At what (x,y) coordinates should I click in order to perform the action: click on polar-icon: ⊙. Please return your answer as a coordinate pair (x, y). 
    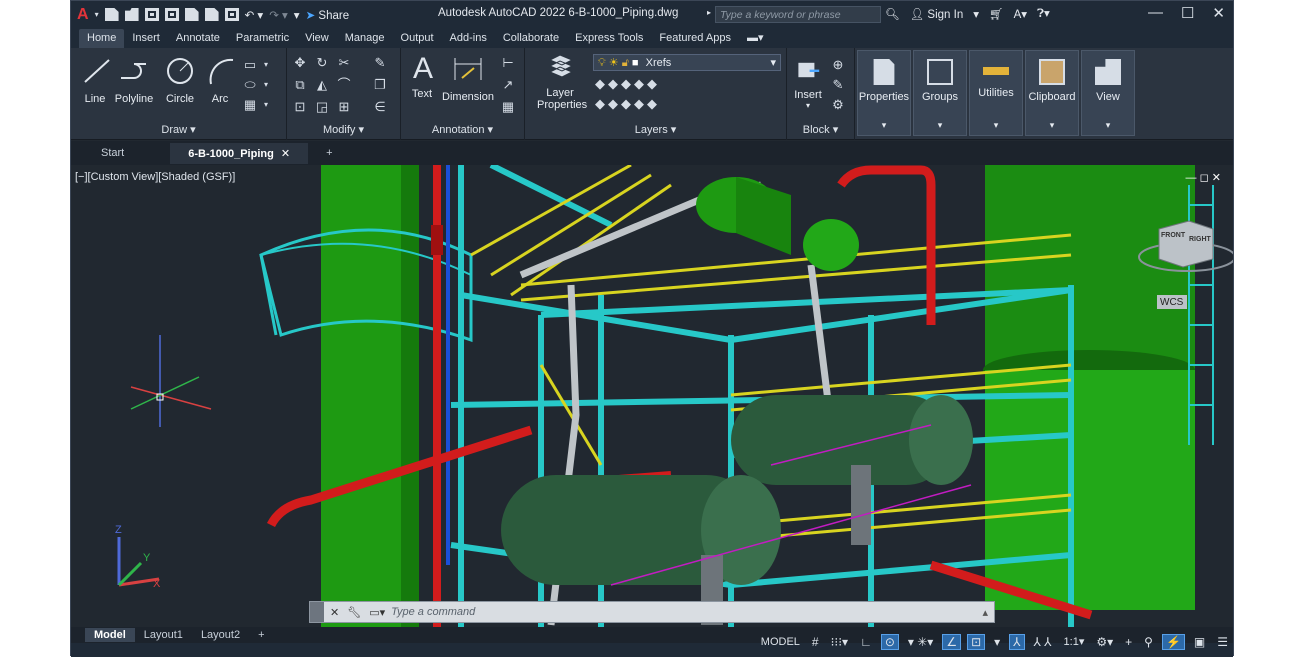
    Looking at the image, I should click on (889, 641).